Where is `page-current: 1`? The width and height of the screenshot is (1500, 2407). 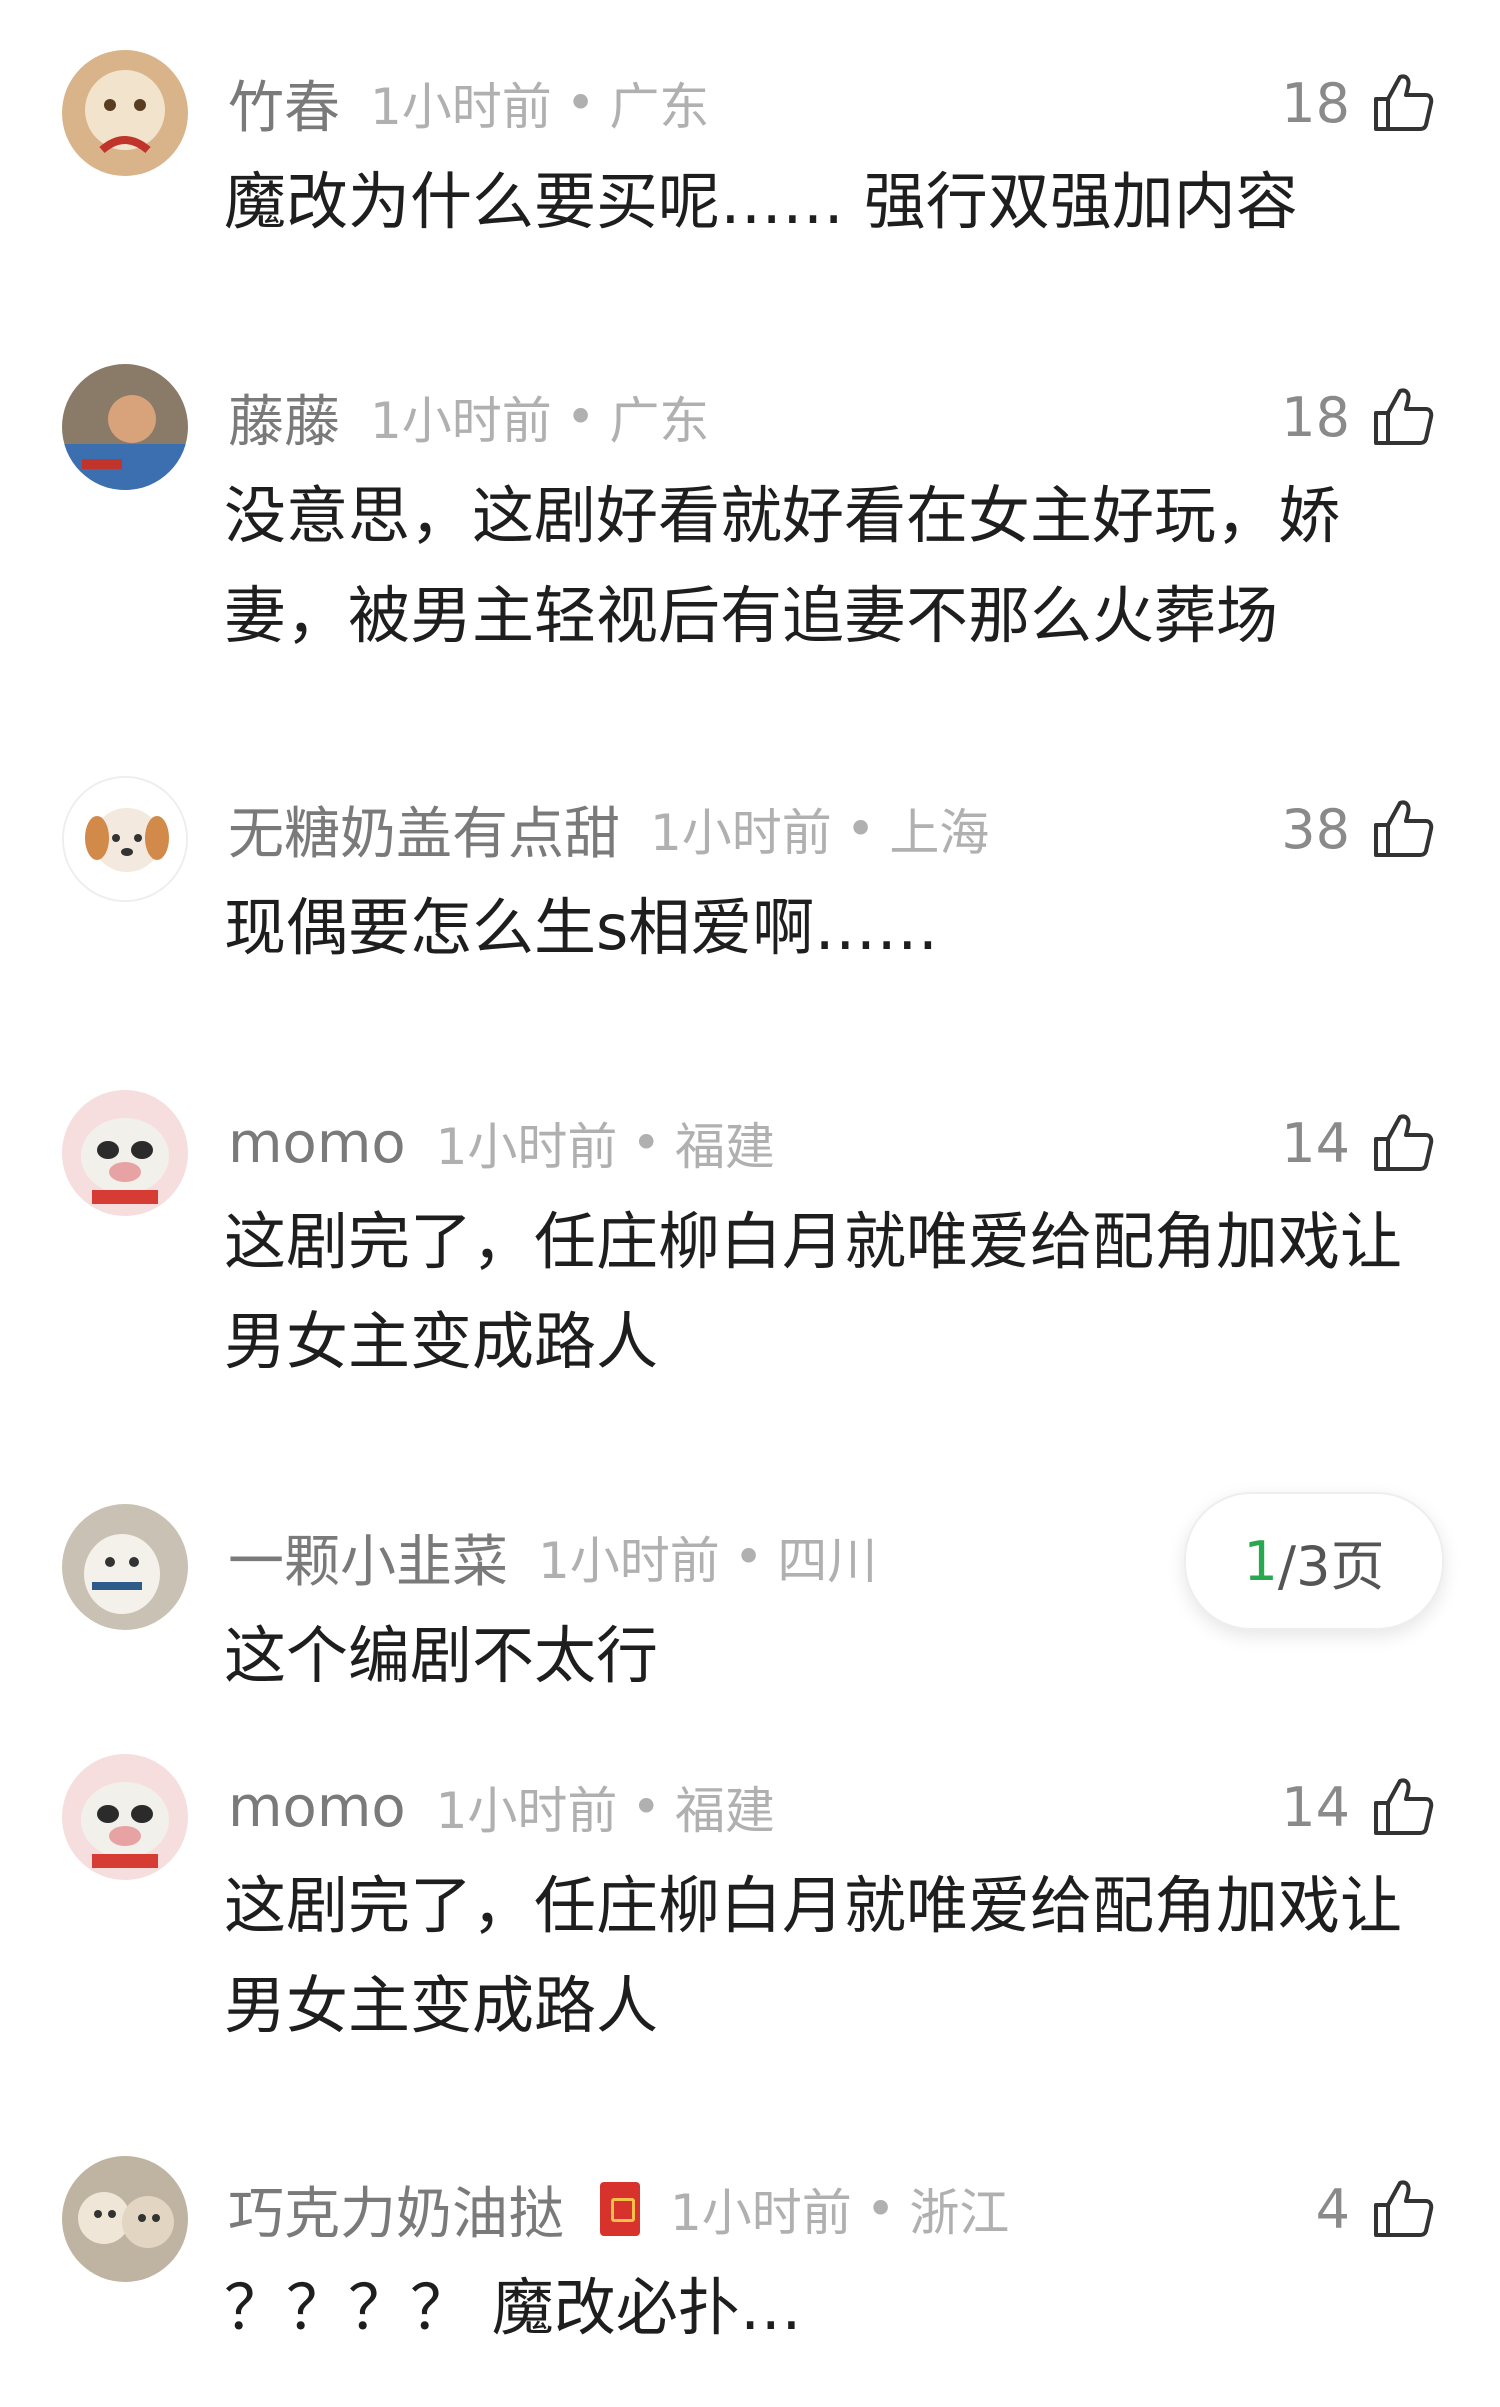
page-current: 1 is located at coordinates (1260, 1561).